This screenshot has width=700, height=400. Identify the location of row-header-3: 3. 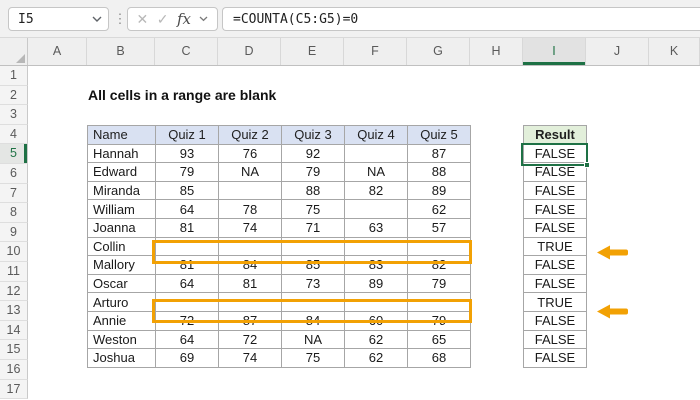
(14, 115).